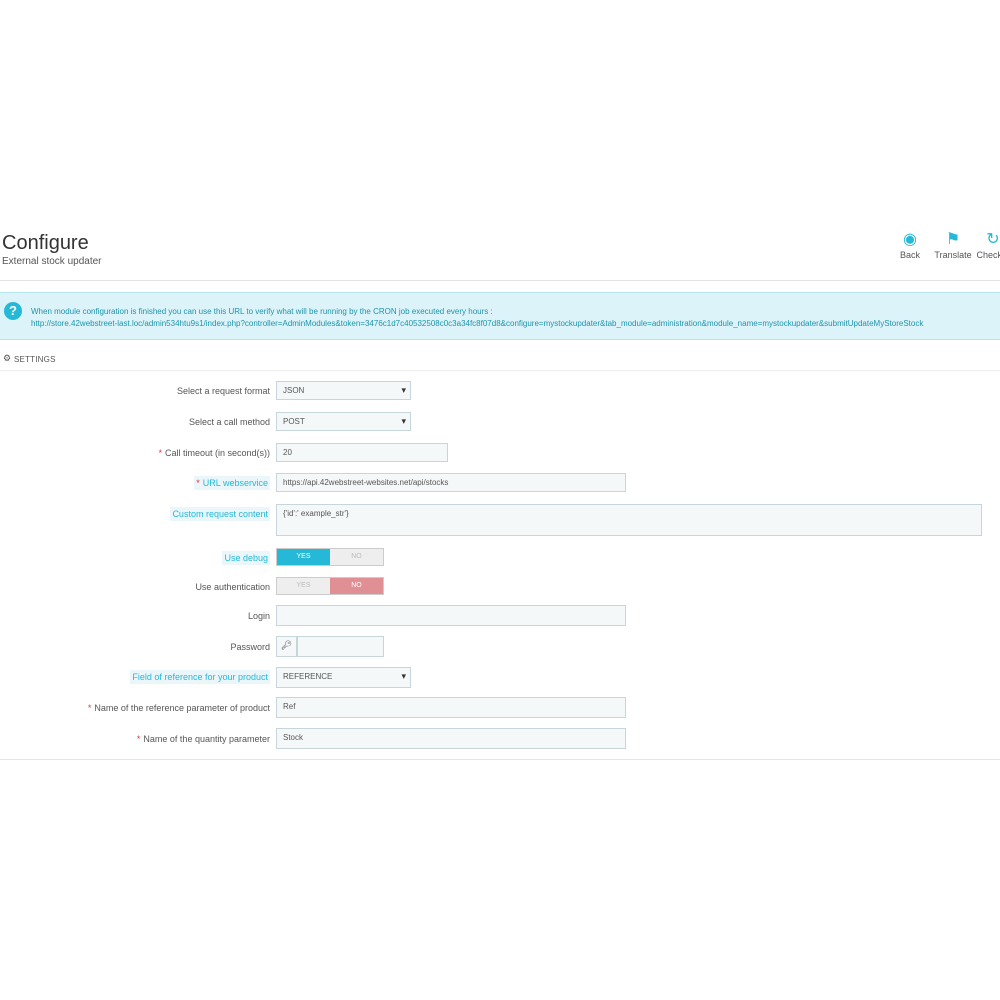  Describe the element at coordinates (7, 358) in the screenshot. I see `cogs-icon: ⚙` at that location.